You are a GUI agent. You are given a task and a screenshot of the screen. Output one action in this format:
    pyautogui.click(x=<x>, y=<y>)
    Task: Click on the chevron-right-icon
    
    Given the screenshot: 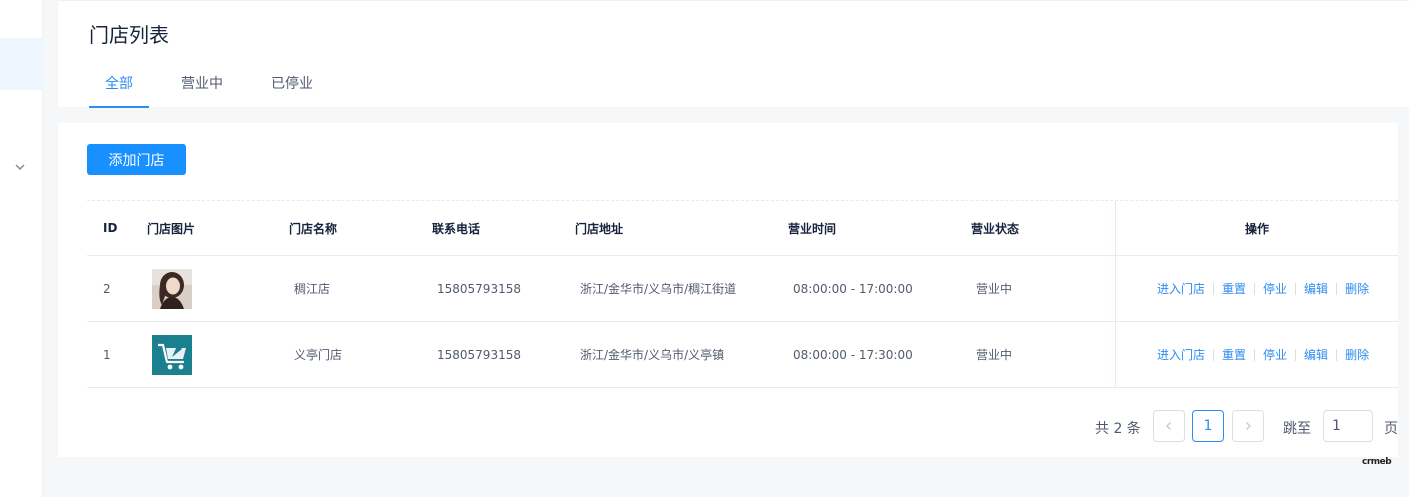 What is the action you would take?
    pyautogui.click(x=1248, y=426)
    